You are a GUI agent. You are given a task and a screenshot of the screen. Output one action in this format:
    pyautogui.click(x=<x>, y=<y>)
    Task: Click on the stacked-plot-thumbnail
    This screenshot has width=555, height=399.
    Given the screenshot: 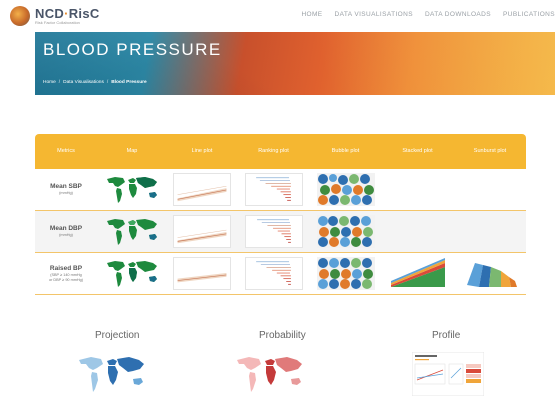 What is the action you would take?
    pyautogui.click(x=418, y=273)
    